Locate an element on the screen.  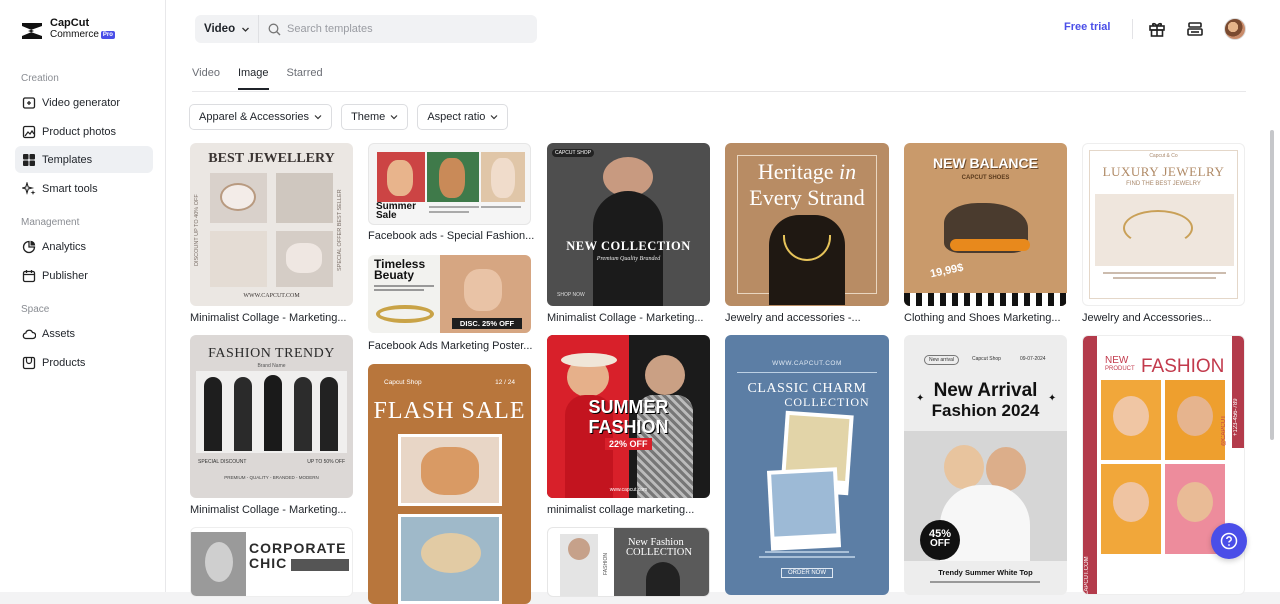
card-title: NEW COLLECTION is located at coordinates (628, 246).